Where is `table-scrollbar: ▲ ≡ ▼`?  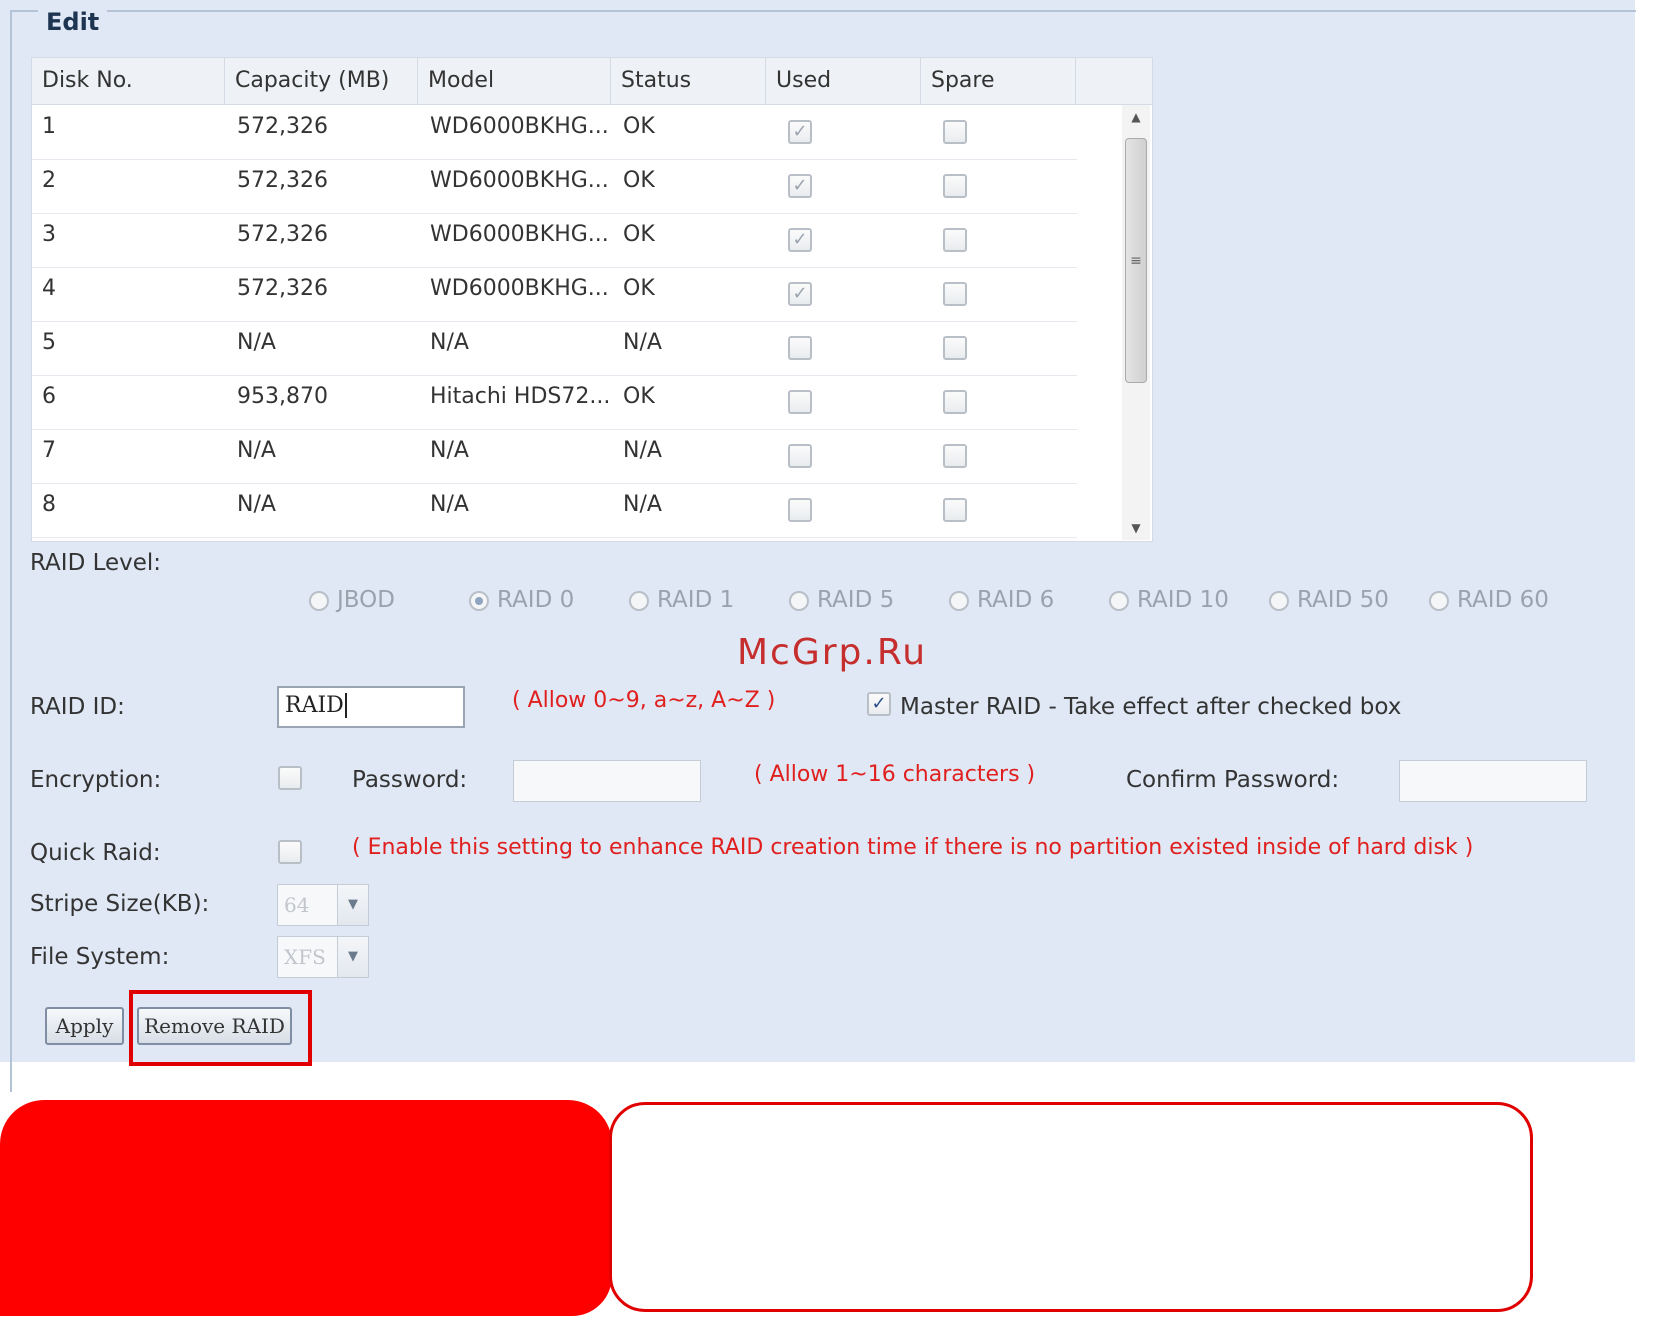 table-scrollbar: ▲ ≡ ▼ is located at coordinates (1136, 322).